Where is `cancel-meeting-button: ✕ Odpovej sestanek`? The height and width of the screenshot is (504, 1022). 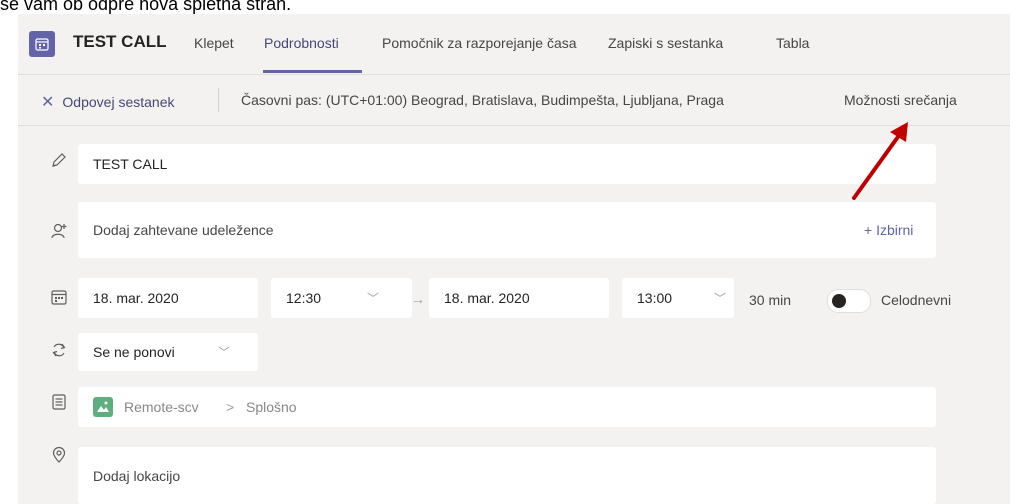 cancel-meeting-button: ✕ Odpovej sestanek is located at coordinates (107, 102).